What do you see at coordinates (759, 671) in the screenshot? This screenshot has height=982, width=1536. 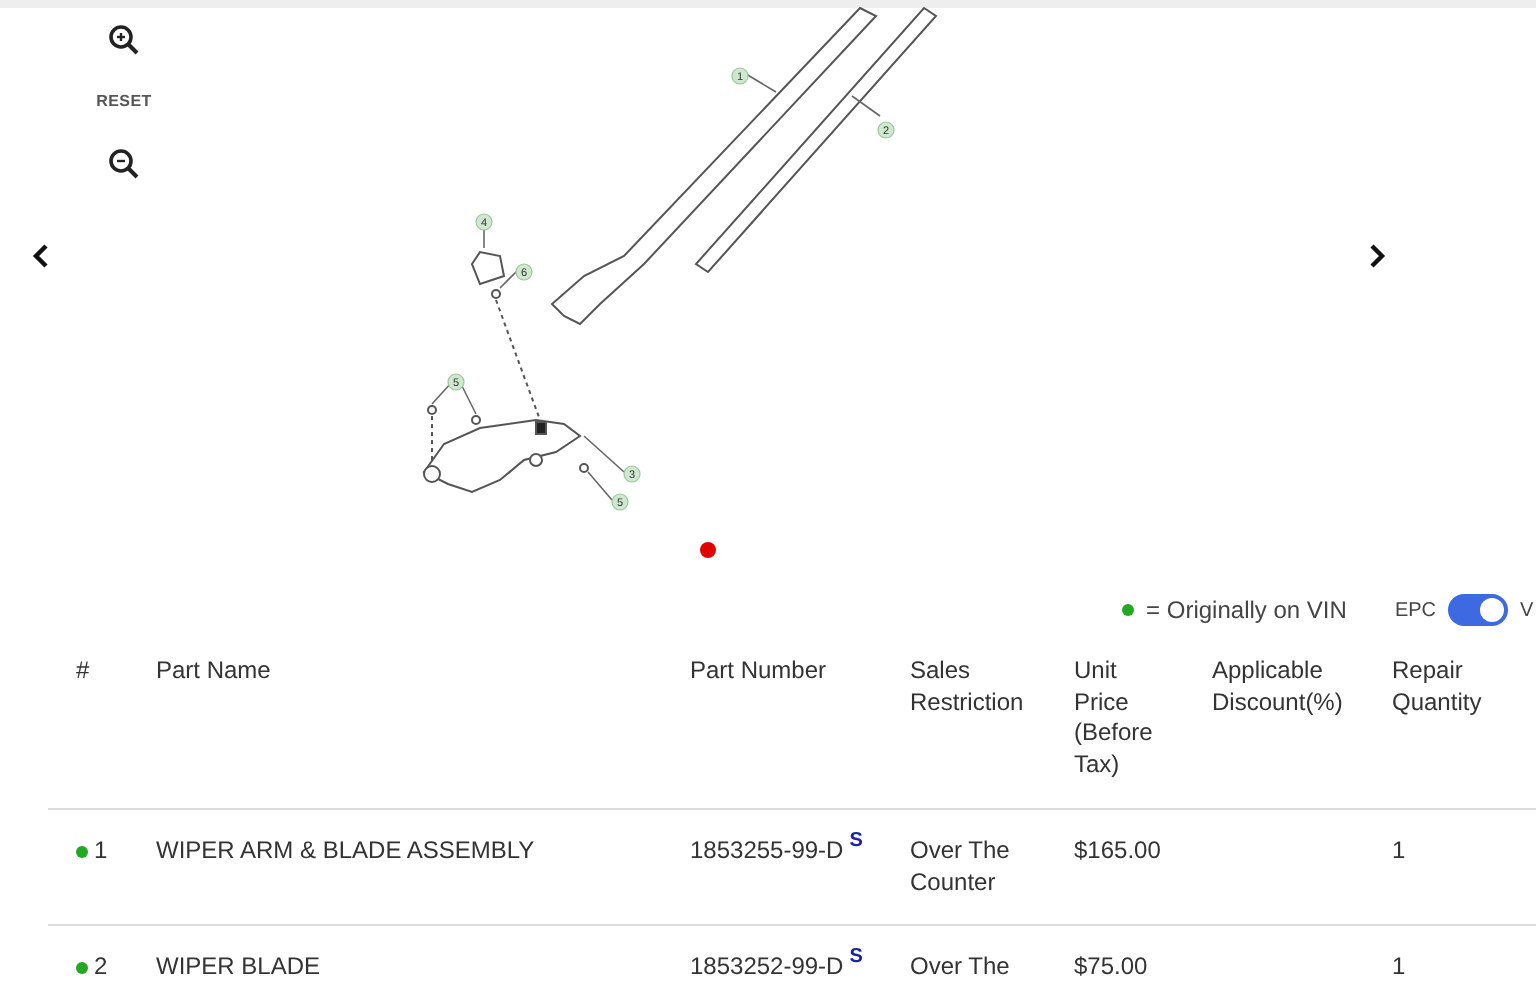 I see `column-header: Part Number` at bounding box center [759, 671].